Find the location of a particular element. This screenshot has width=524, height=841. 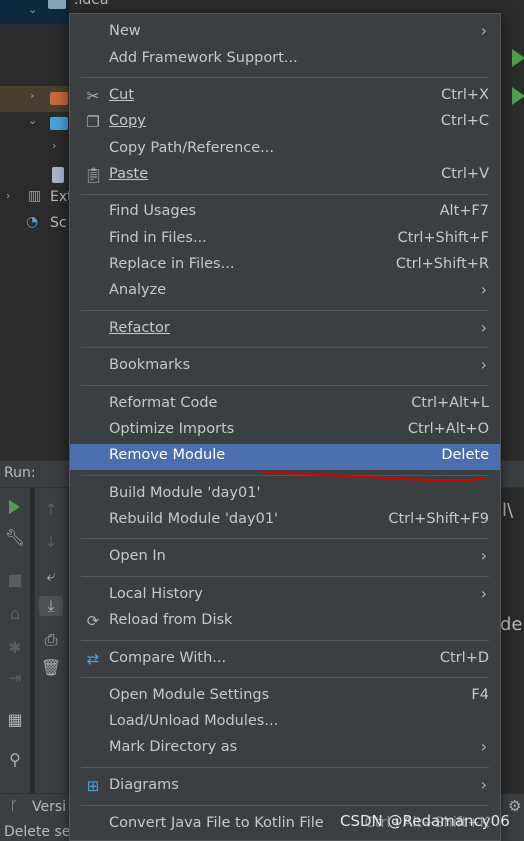

watermark: CSDN @Redamancy06 is located at coordinates (425, 821).